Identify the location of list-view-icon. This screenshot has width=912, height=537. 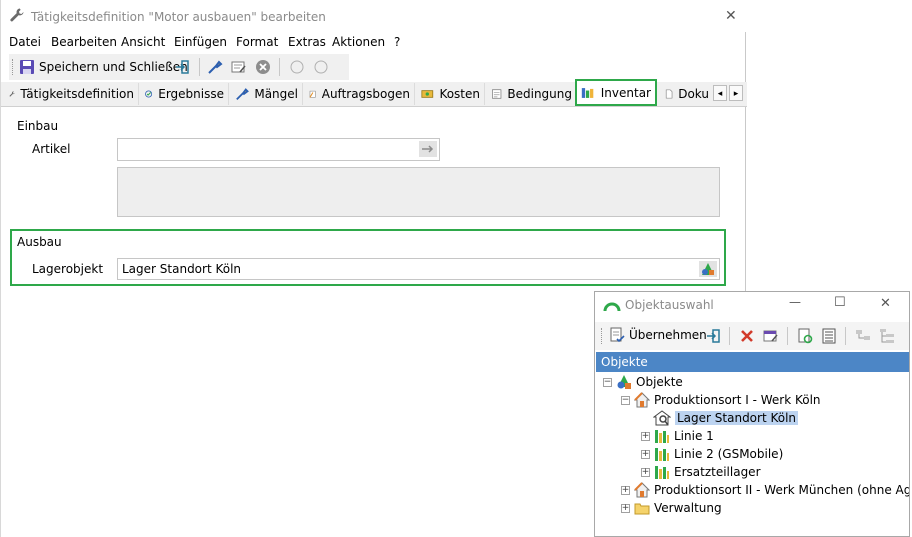
(829, 336).